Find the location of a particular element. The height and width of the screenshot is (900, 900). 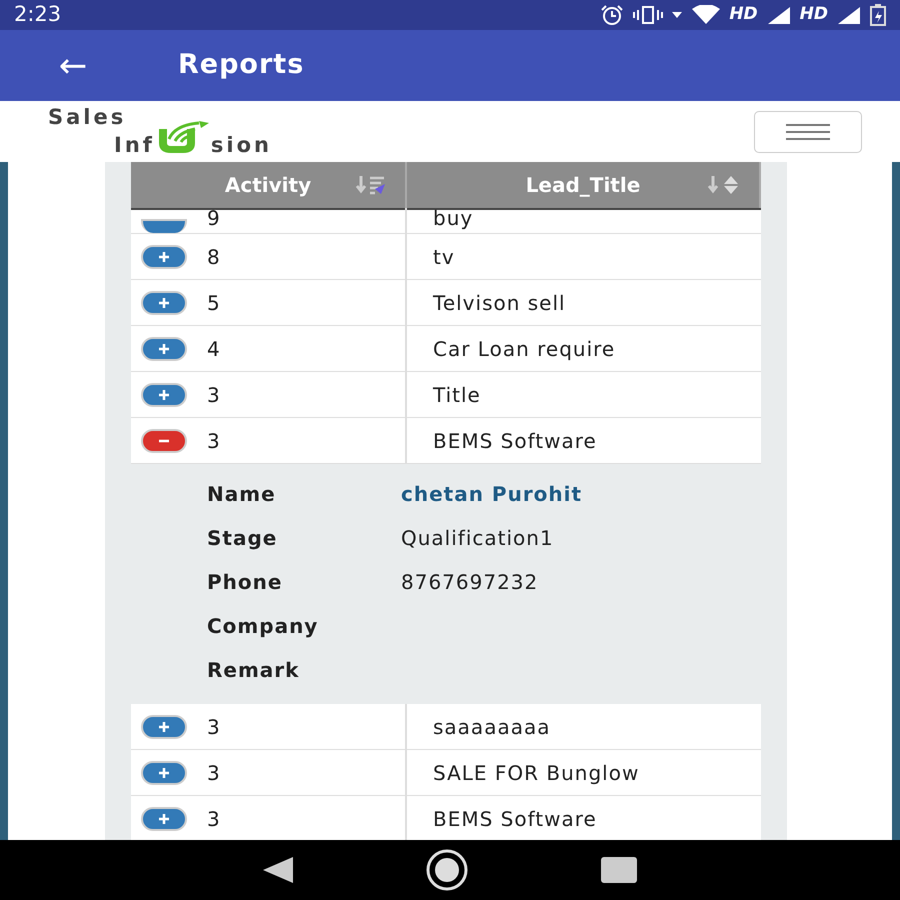

back-button: ← is located at coordinates (73, 65).